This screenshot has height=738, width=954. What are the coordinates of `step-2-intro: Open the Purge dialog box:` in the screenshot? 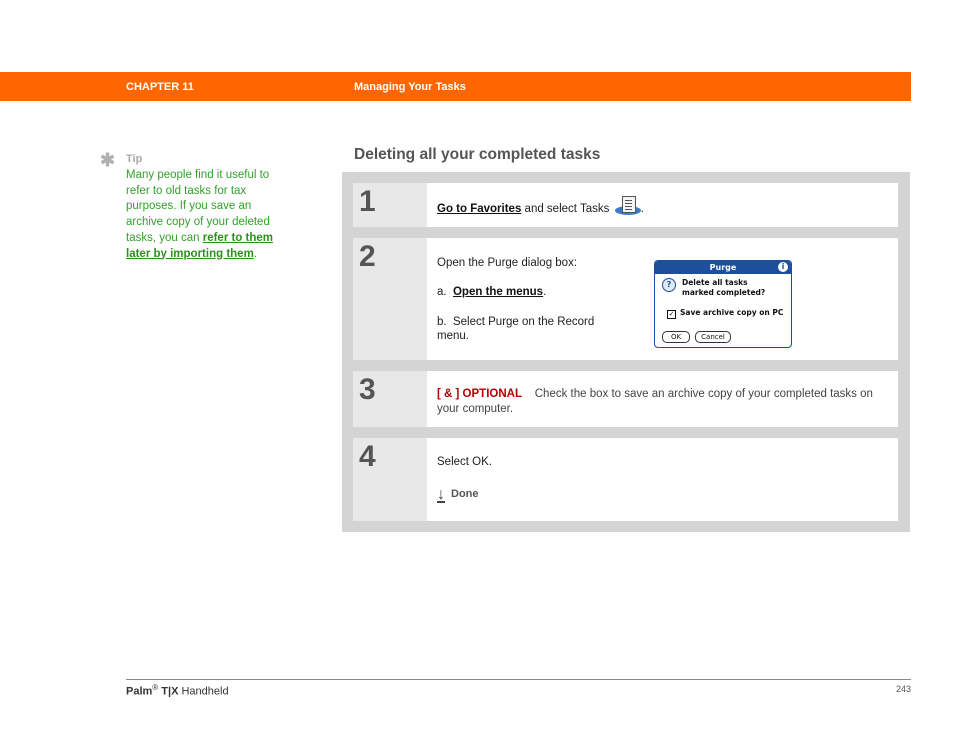 It's located at (507, 263).